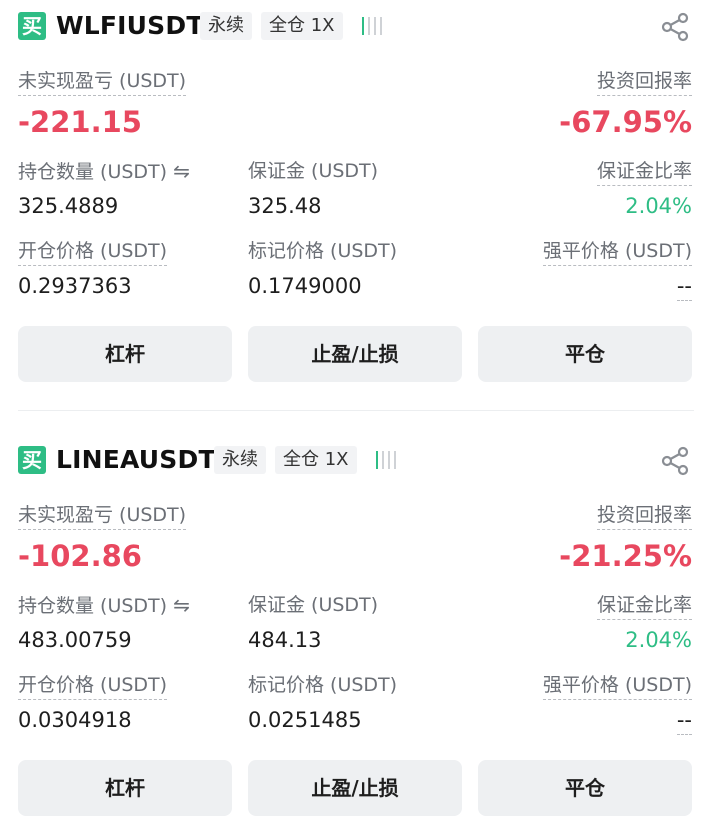 Image resolution: width=712 pixels, height=836 pixels. I want to click on position-header: 买 LINEAUSDT 永续 全仓 1X, so click(356, 460).